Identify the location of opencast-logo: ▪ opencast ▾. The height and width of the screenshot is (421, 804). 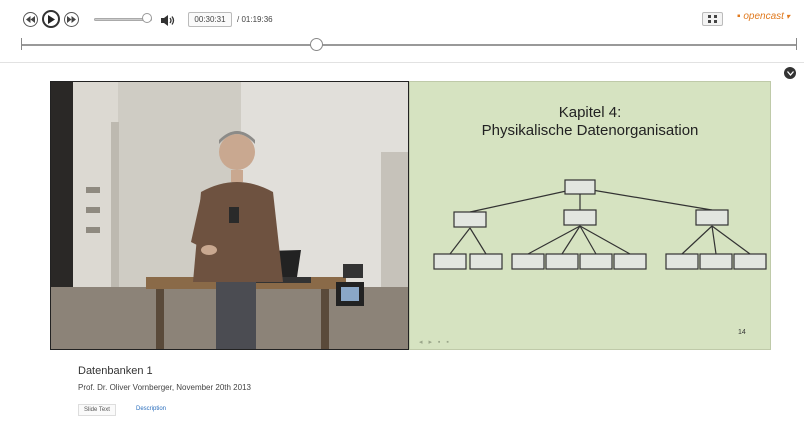
(763, 16).